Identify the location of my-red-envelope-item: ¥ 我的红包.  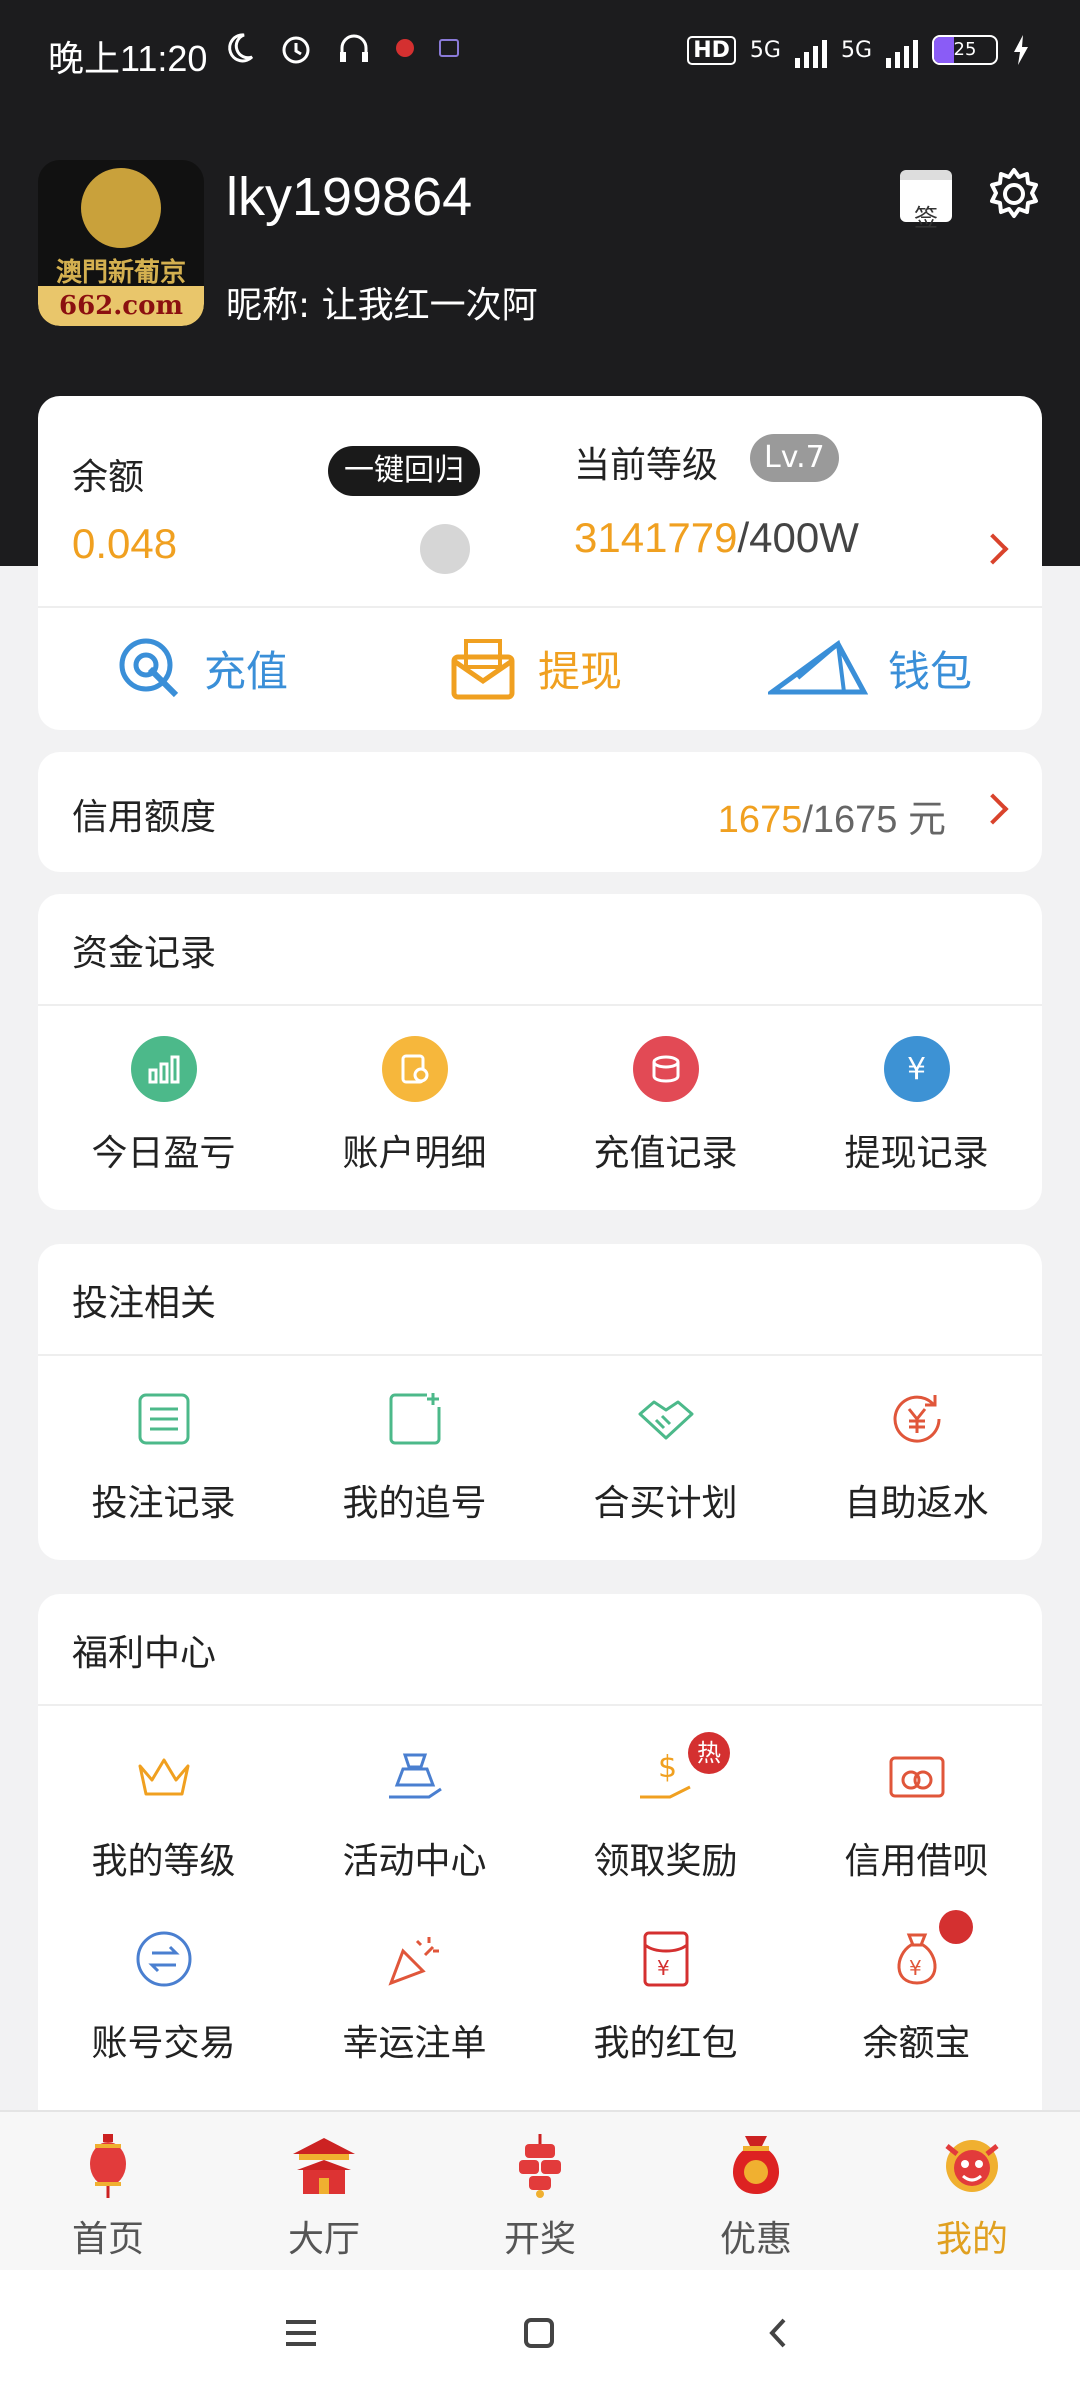
(665, 1995).